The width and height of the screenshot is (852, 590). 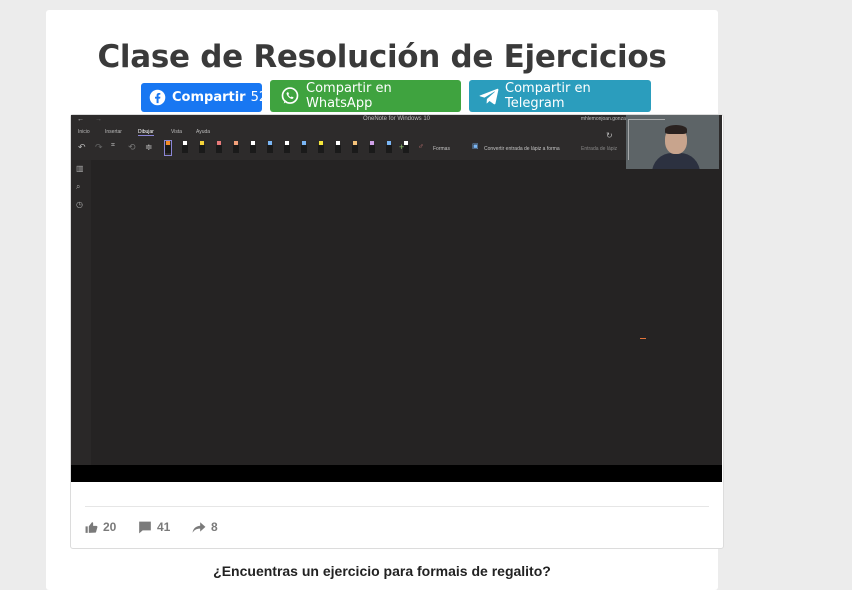 I want to click on menu-insertar: Insertar, so click(x=113, y=132).